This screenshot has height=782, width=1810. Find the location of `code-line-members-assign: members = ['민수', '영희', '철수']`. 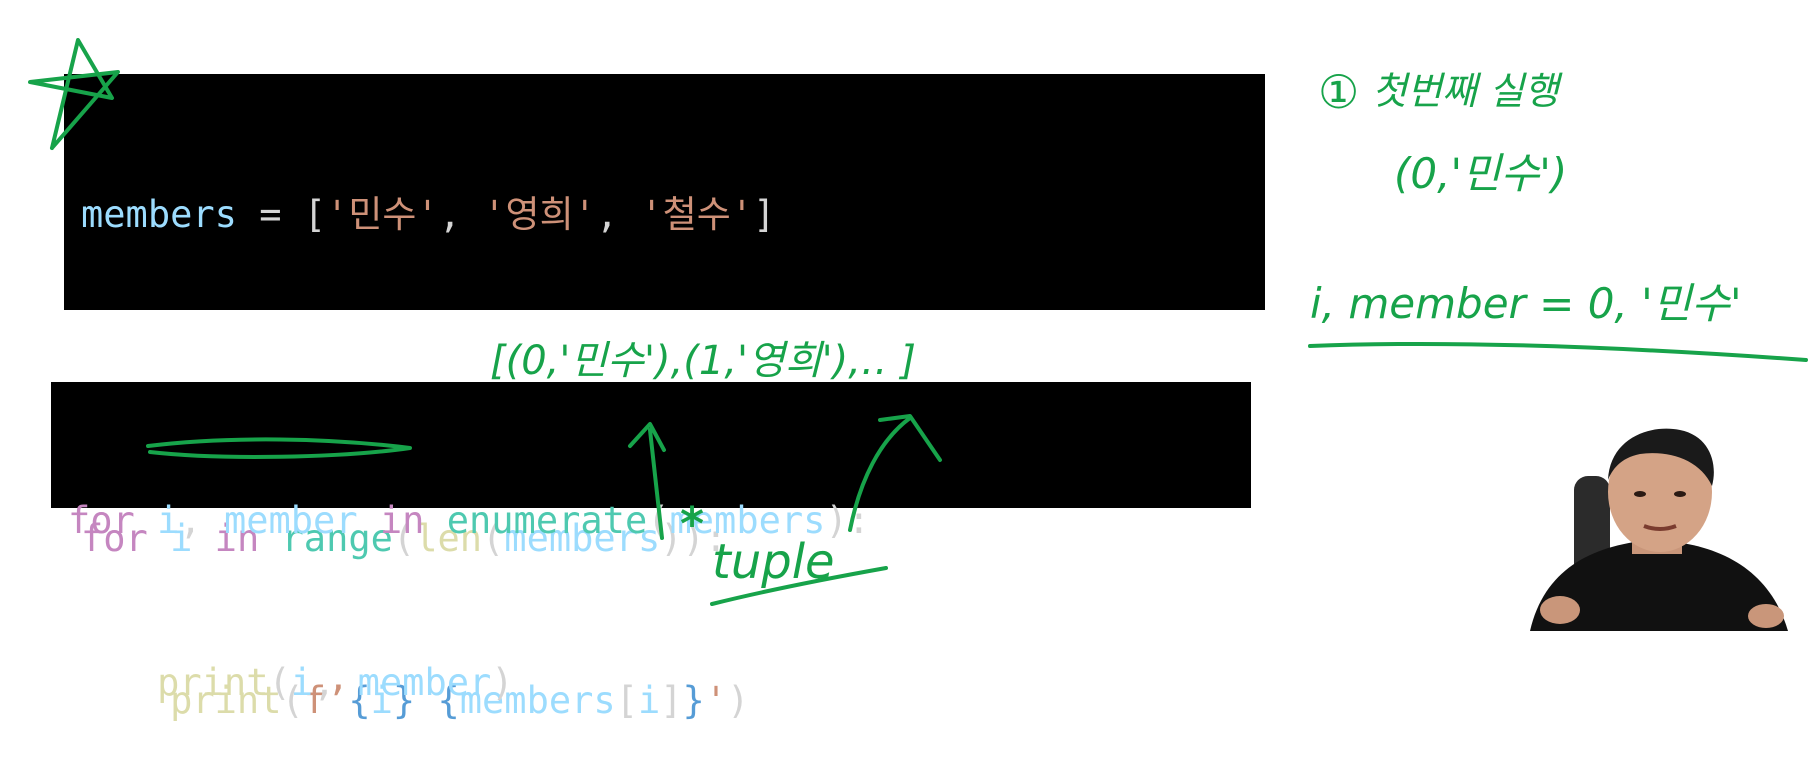

code-line-members-assign: members = ['민수', '영희', '철수'] is located at coordinates (673, 215).